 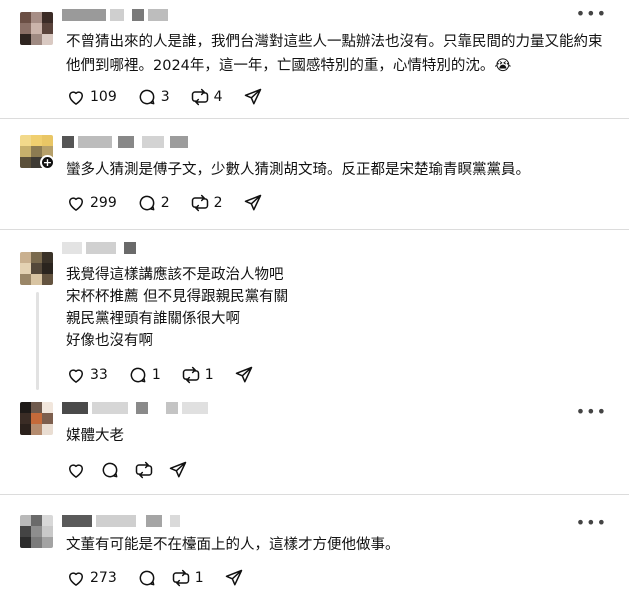 What do you see at coordinates (209, 97) in the screenshot?
I see `repost-button: 4` at bounding box center [209, 97].